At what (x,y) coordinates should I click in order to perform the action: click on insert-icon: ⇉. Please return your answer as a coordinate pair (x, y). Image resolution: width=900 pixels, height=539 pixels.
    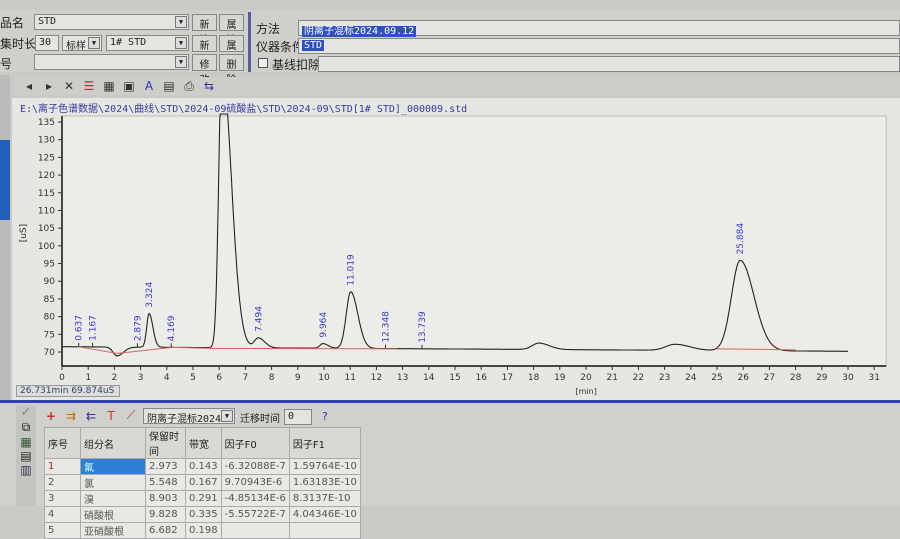
    Looking at the image, I should click on (71, 416).